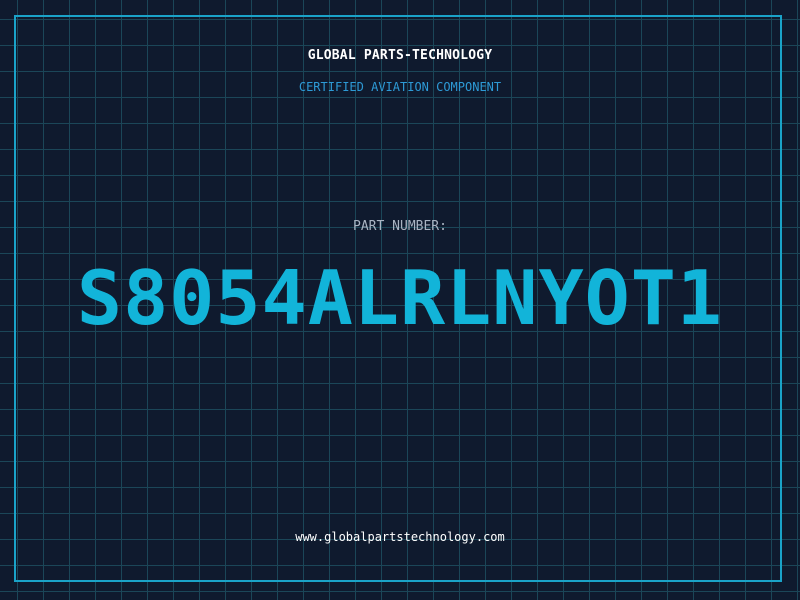 The width and height of the screenshot is (800, 600). What do you see at coordinates (400, 55) in the screenshot?
I see `company-name: GLOBAL PARTS-TECHNOLOGY` at bounding box center [400, 55].